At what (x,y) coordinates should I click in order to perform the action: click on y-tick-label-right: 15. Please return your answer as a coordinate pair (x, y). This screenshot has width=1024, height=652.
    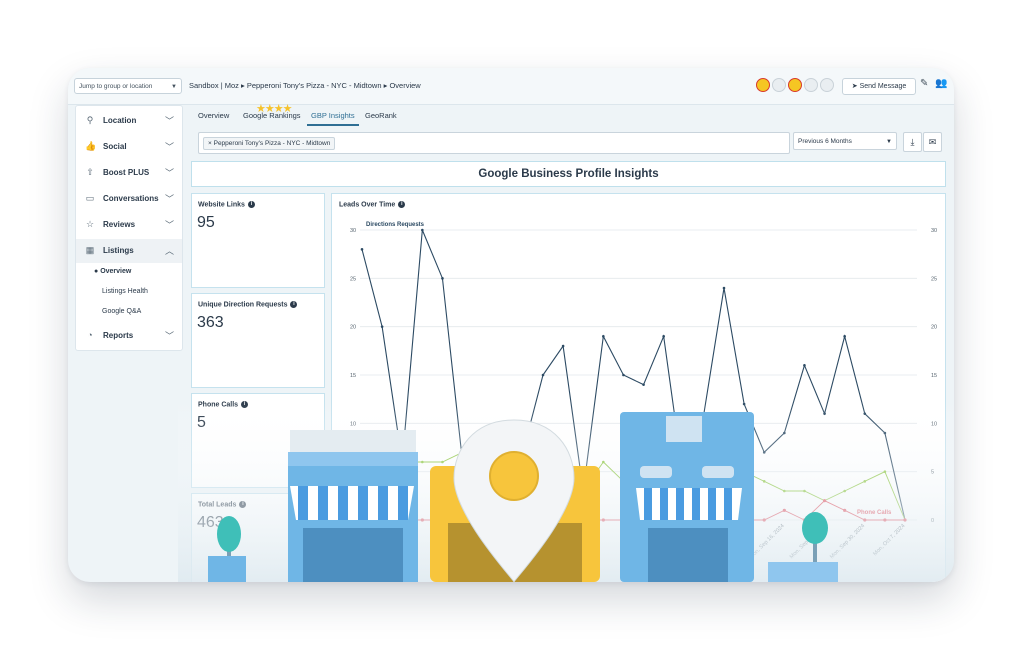
    Looking at the image, I should click on (934, 376).